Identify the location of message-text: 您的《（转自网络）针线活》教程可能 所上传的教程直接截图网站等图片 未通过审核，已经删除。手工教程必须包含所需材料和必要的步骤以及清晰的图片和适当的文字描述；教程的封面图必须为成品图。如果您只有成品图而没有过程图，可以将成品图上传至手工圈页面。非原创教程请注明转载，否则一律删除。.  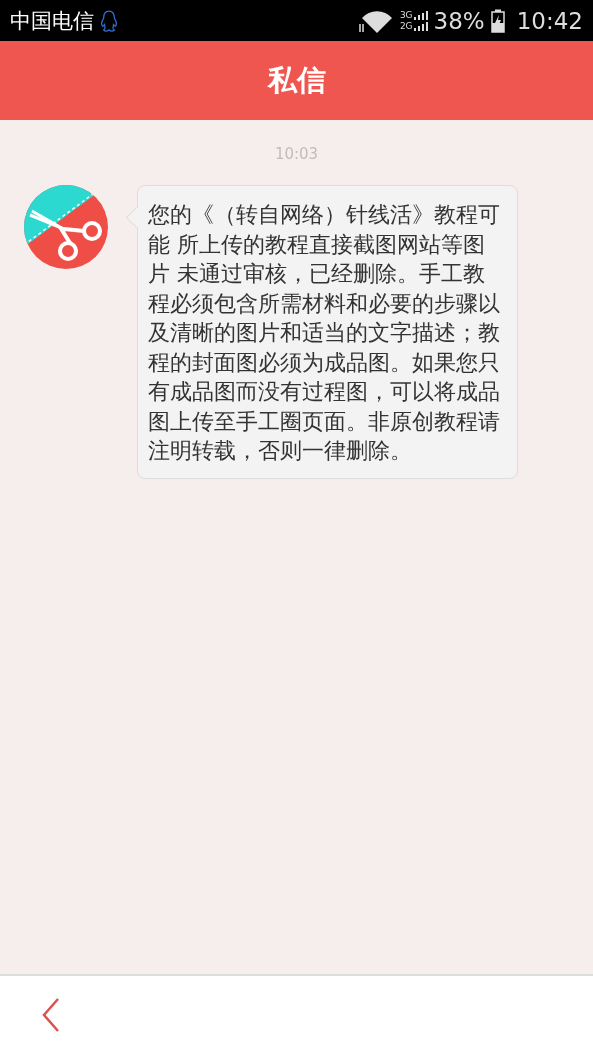
(324, 333).